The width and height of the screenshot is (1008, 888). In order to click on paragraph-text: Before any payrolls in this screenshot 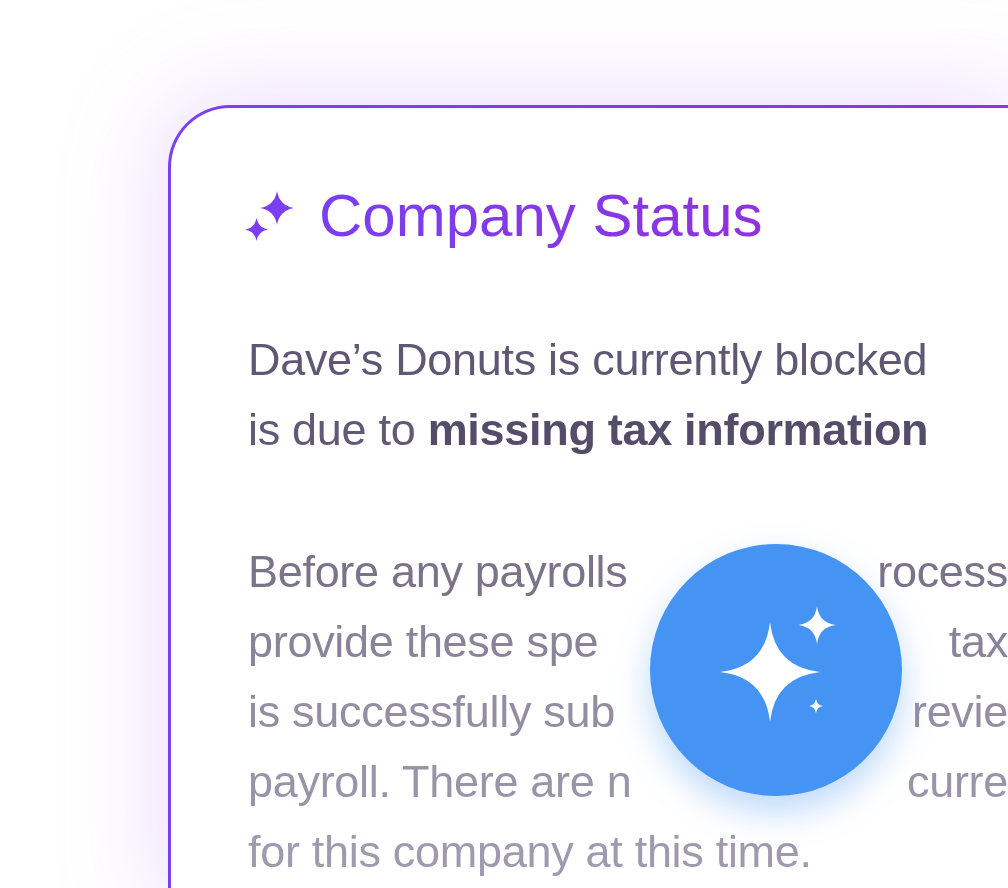, I will do `click(438, 572)`.